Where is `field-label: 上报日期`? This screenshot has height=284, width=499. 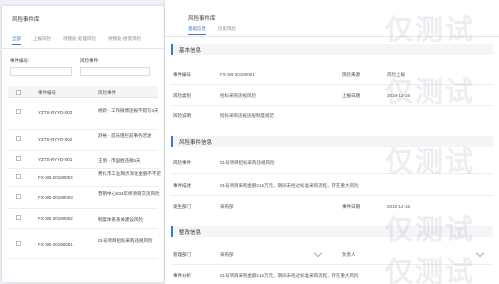 field-label: 上报日期 is located at coordinates (351, 95).